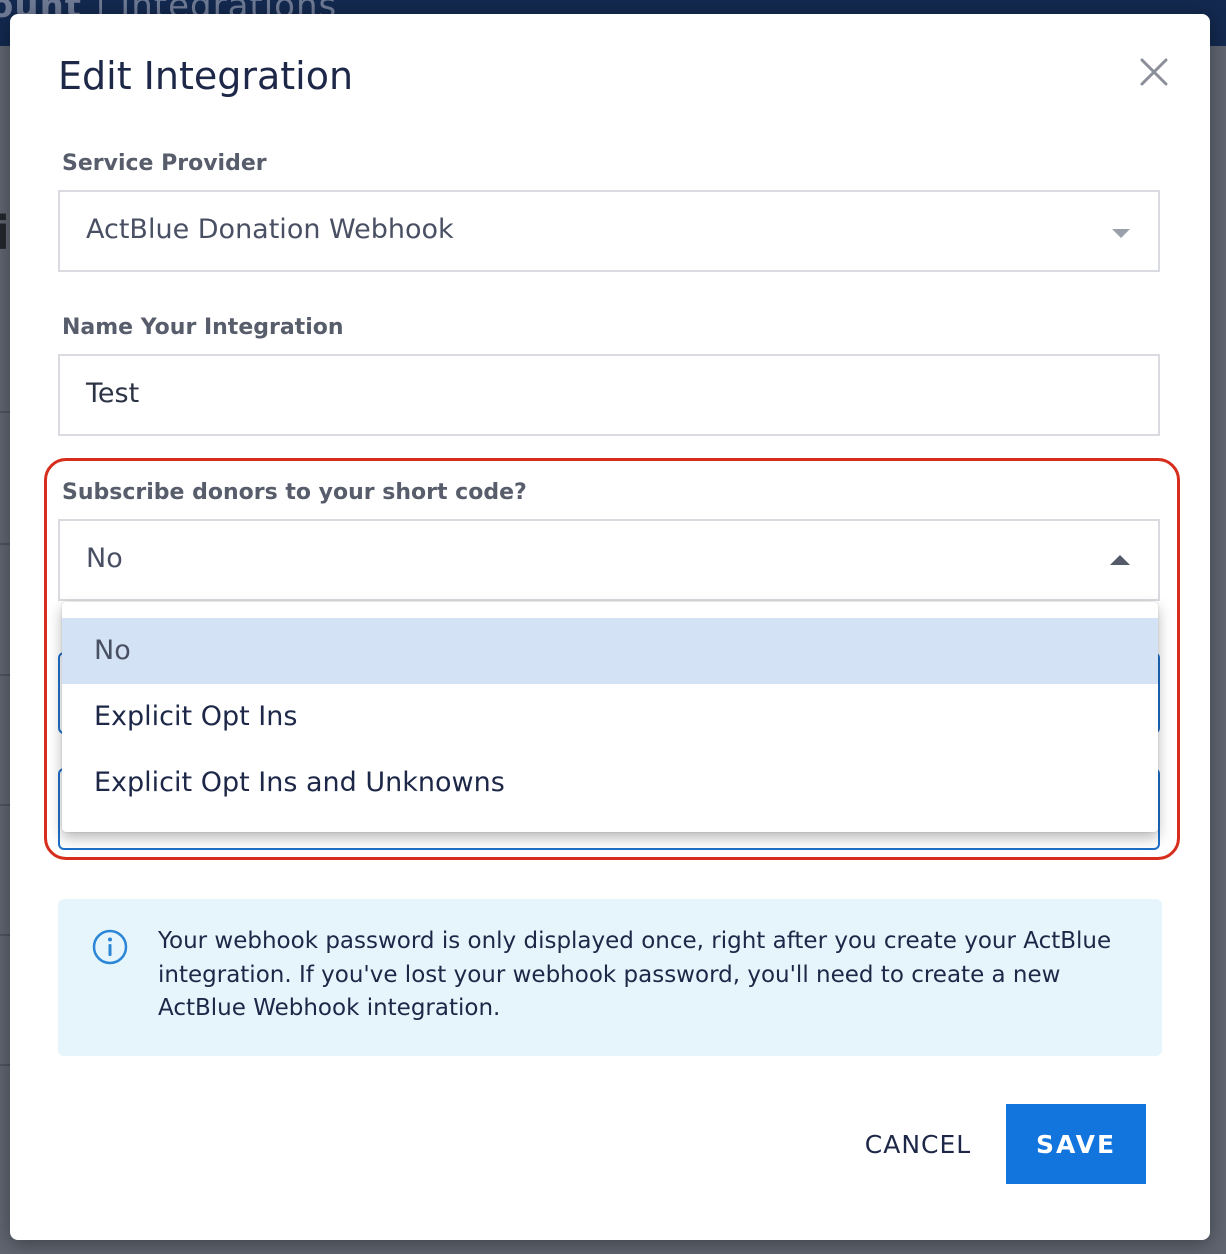 This screenshot has height=1254, width=1226. I want to click on save-button: SAVE, so click(1076, 1144).